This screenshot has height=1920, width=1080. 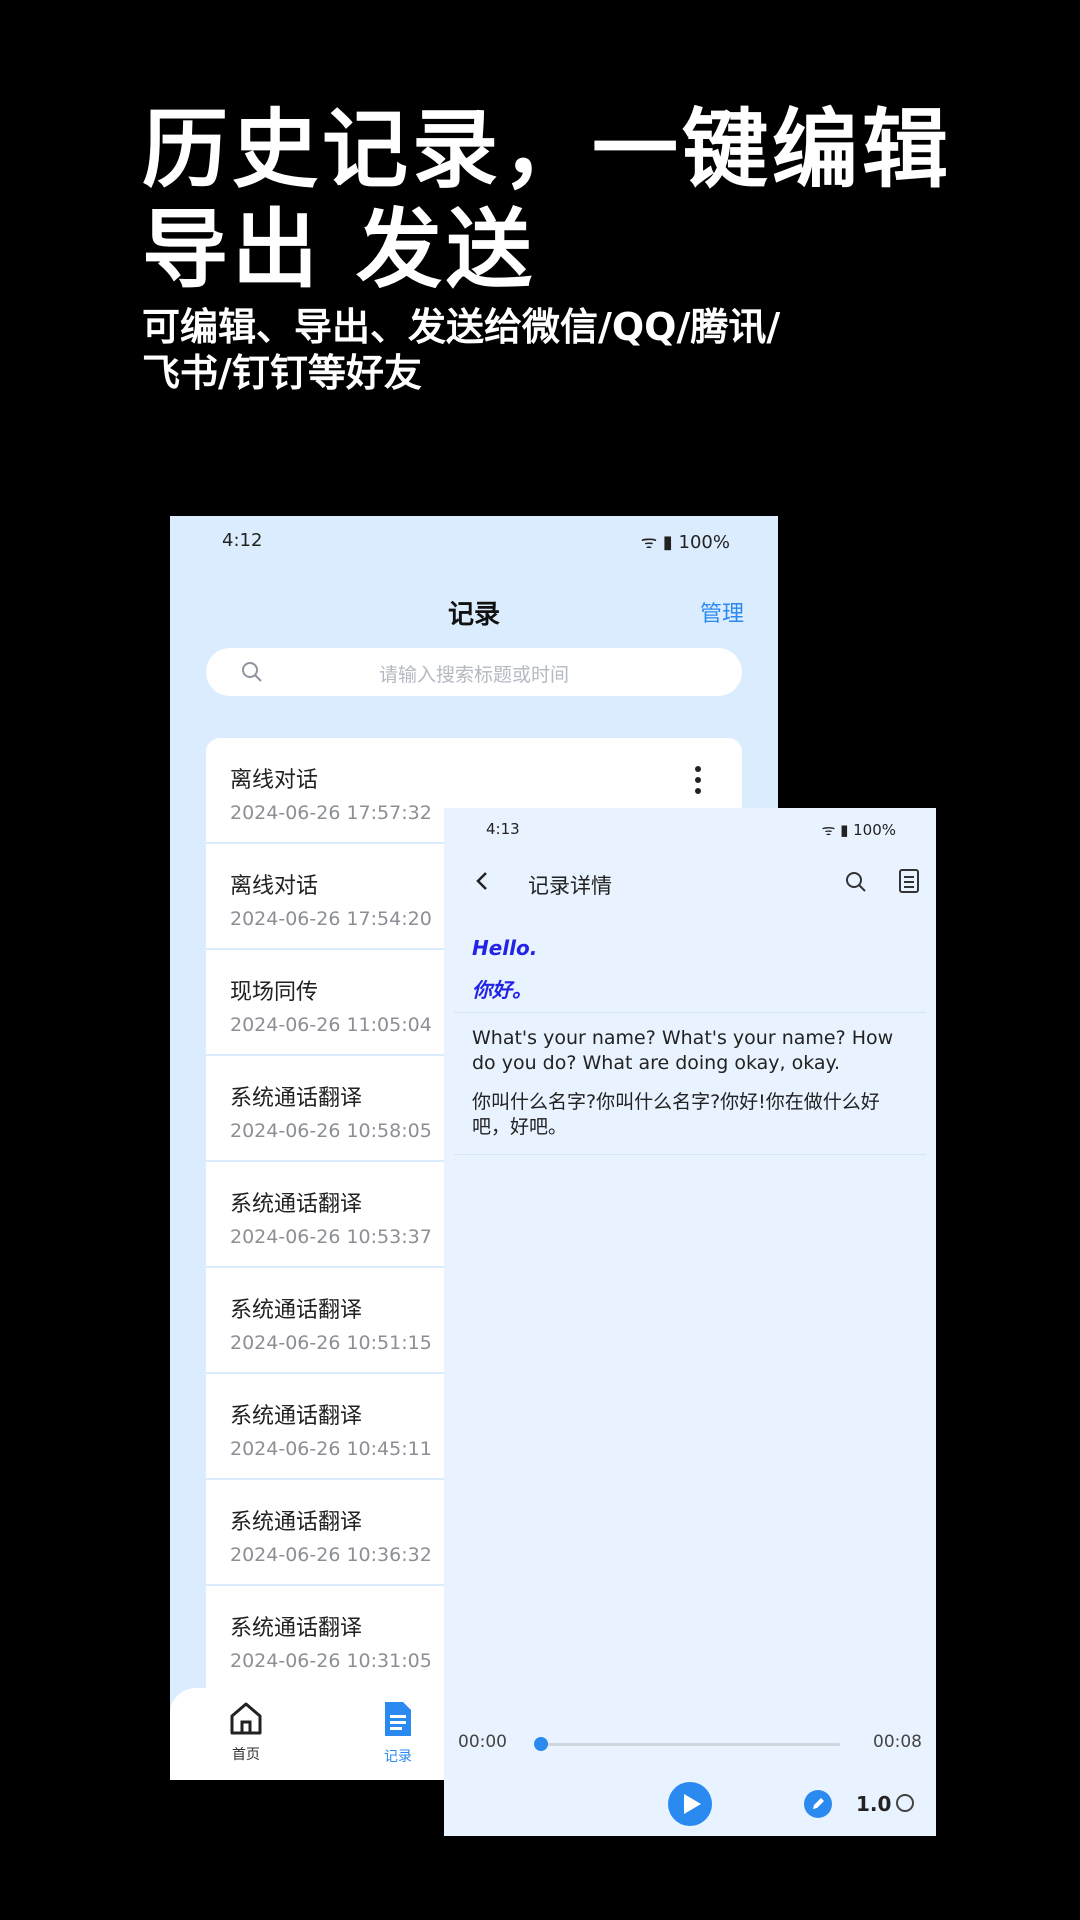 I want to click on tab-home: 首页, so click(x=246, y=1732).